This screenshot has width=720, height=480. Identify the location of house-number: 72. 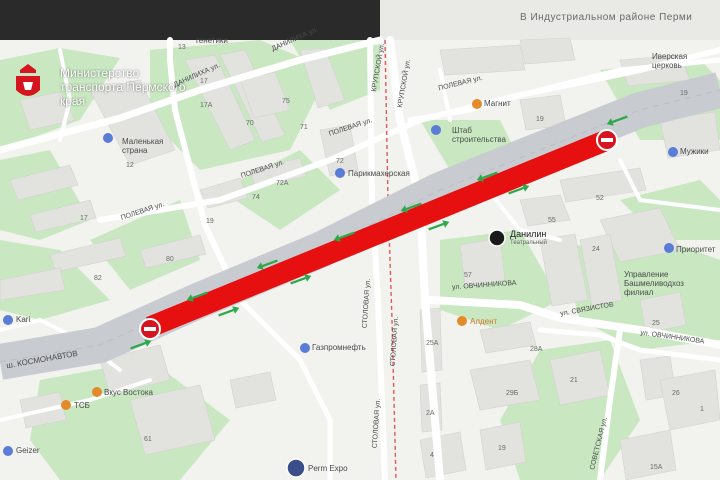
(340, 161).